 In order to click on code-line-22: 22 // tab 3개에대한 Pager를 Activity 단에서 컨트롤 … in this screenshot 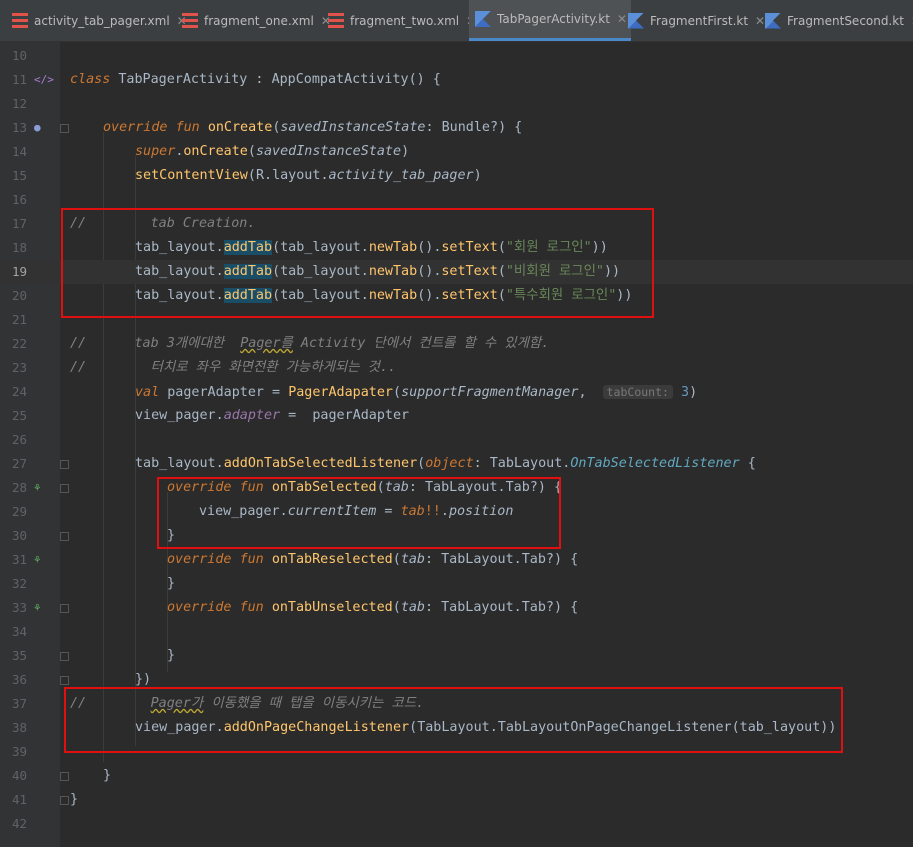, I will do `click(456, 344)`.